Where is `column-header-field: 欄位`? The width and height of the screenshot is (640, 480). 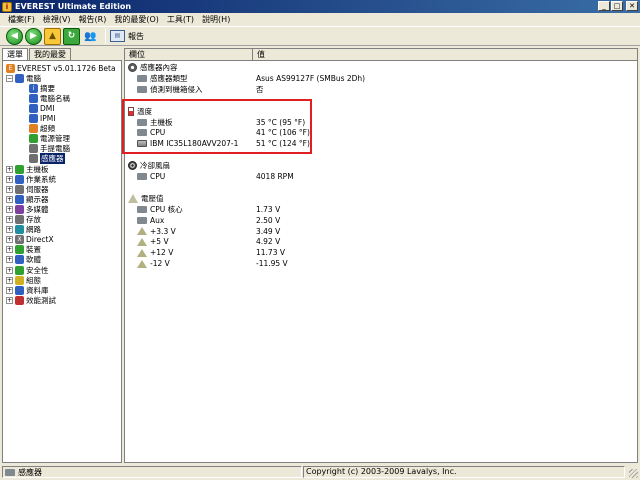
column-header-field: 欄位 is located at coordinates (189, 55).